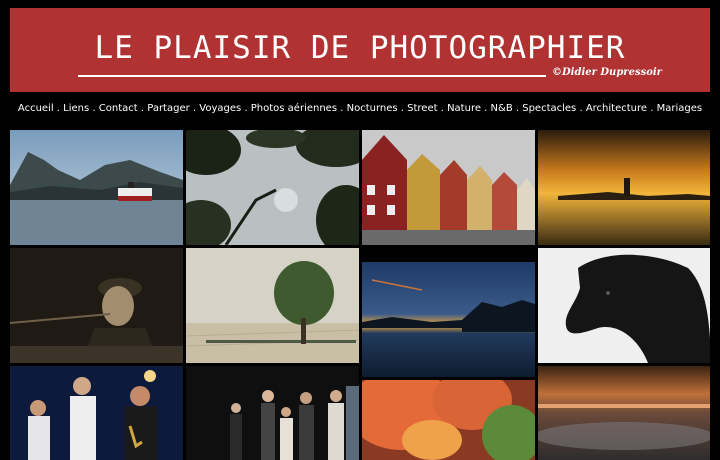 The width and height of the screenshot is (720, 460). Describe the element at coordinates (168, 108) in the screenshot. I see `nav-partager: Partager` at that location.